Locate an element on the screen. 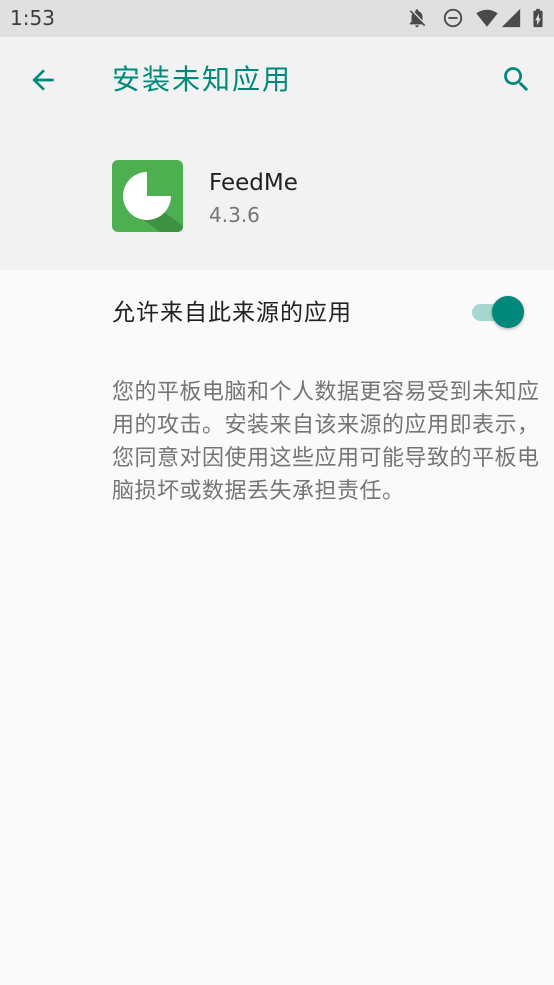 This screenshot has height=985, width=554. allow-from-source-label: 允许来自此来源的应用 is located at coordinates (232, 313).